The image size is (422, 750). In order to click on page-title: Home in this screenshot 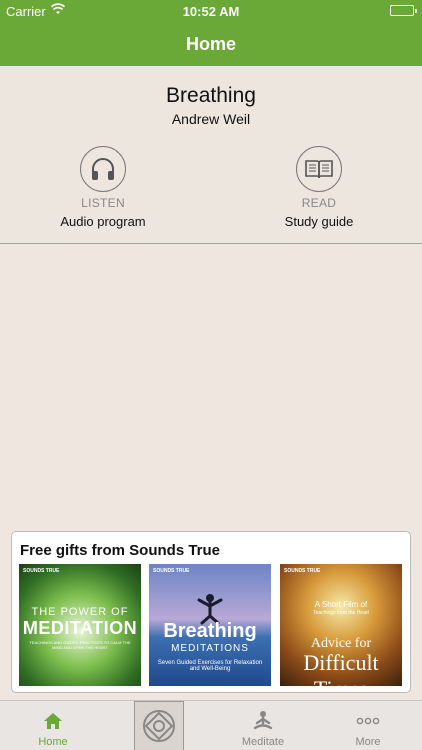, I will do `click(210, 44)`.